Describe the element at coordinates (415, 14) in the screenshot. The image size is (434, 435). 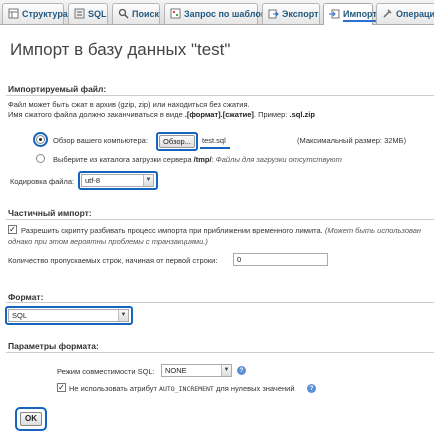
I see `tab-operations-label: Операции` at that location.